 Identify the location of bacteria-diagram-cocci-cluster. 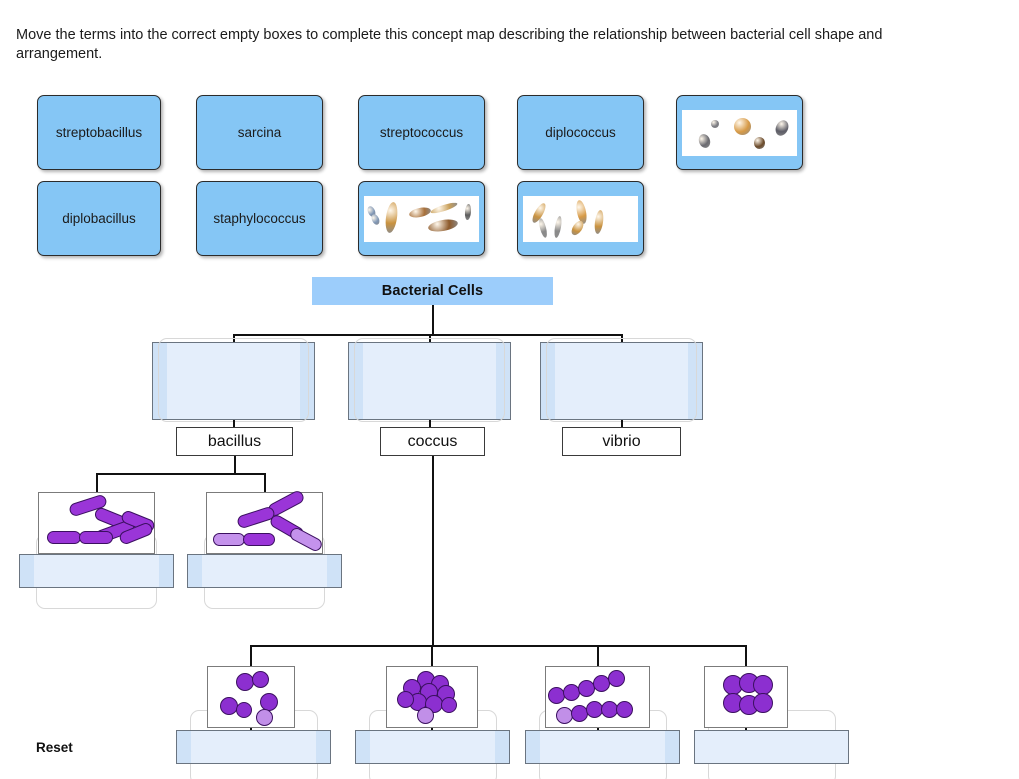
(433, 698).